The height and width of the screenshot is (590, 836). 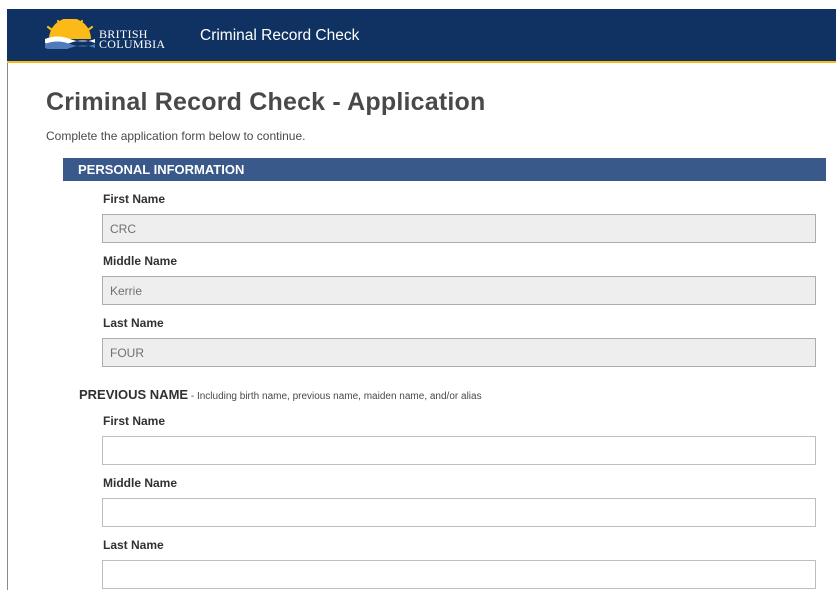 What do you see at coordinates (134, 421) in the screenshot?
I see `previous-first-name-label: First Name` at bounding box center [134, 421].